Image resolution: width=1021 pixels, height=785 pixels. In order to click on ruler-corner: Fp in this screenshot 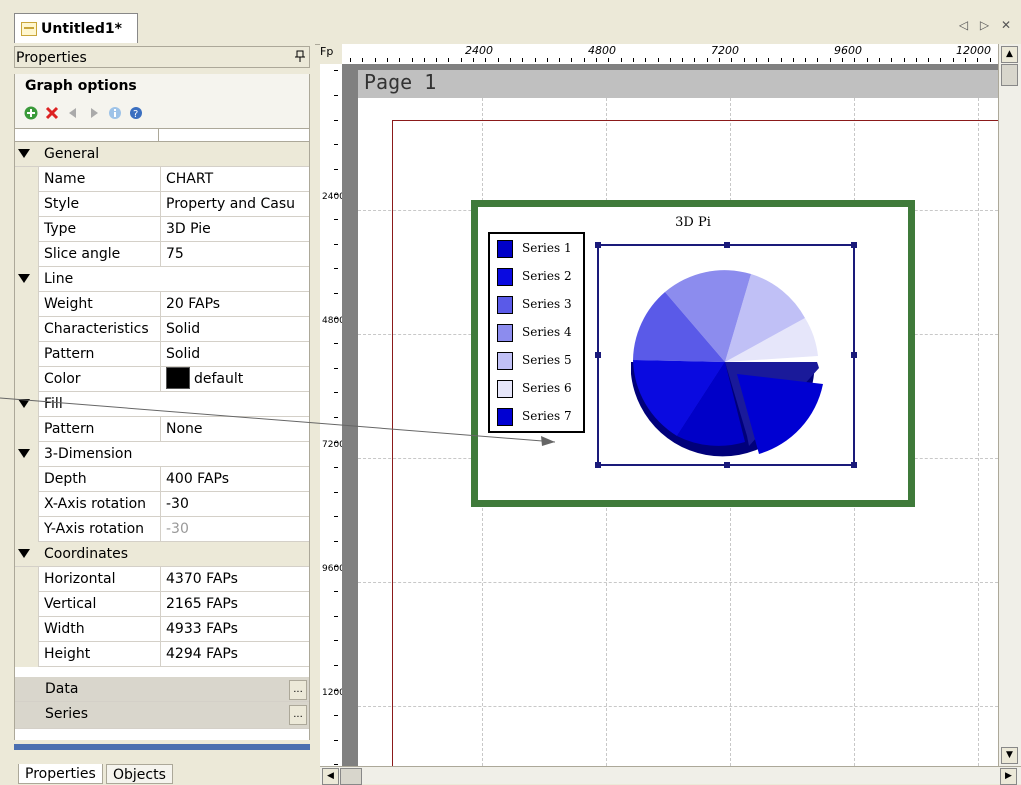, I will do `click(331, 54)`.